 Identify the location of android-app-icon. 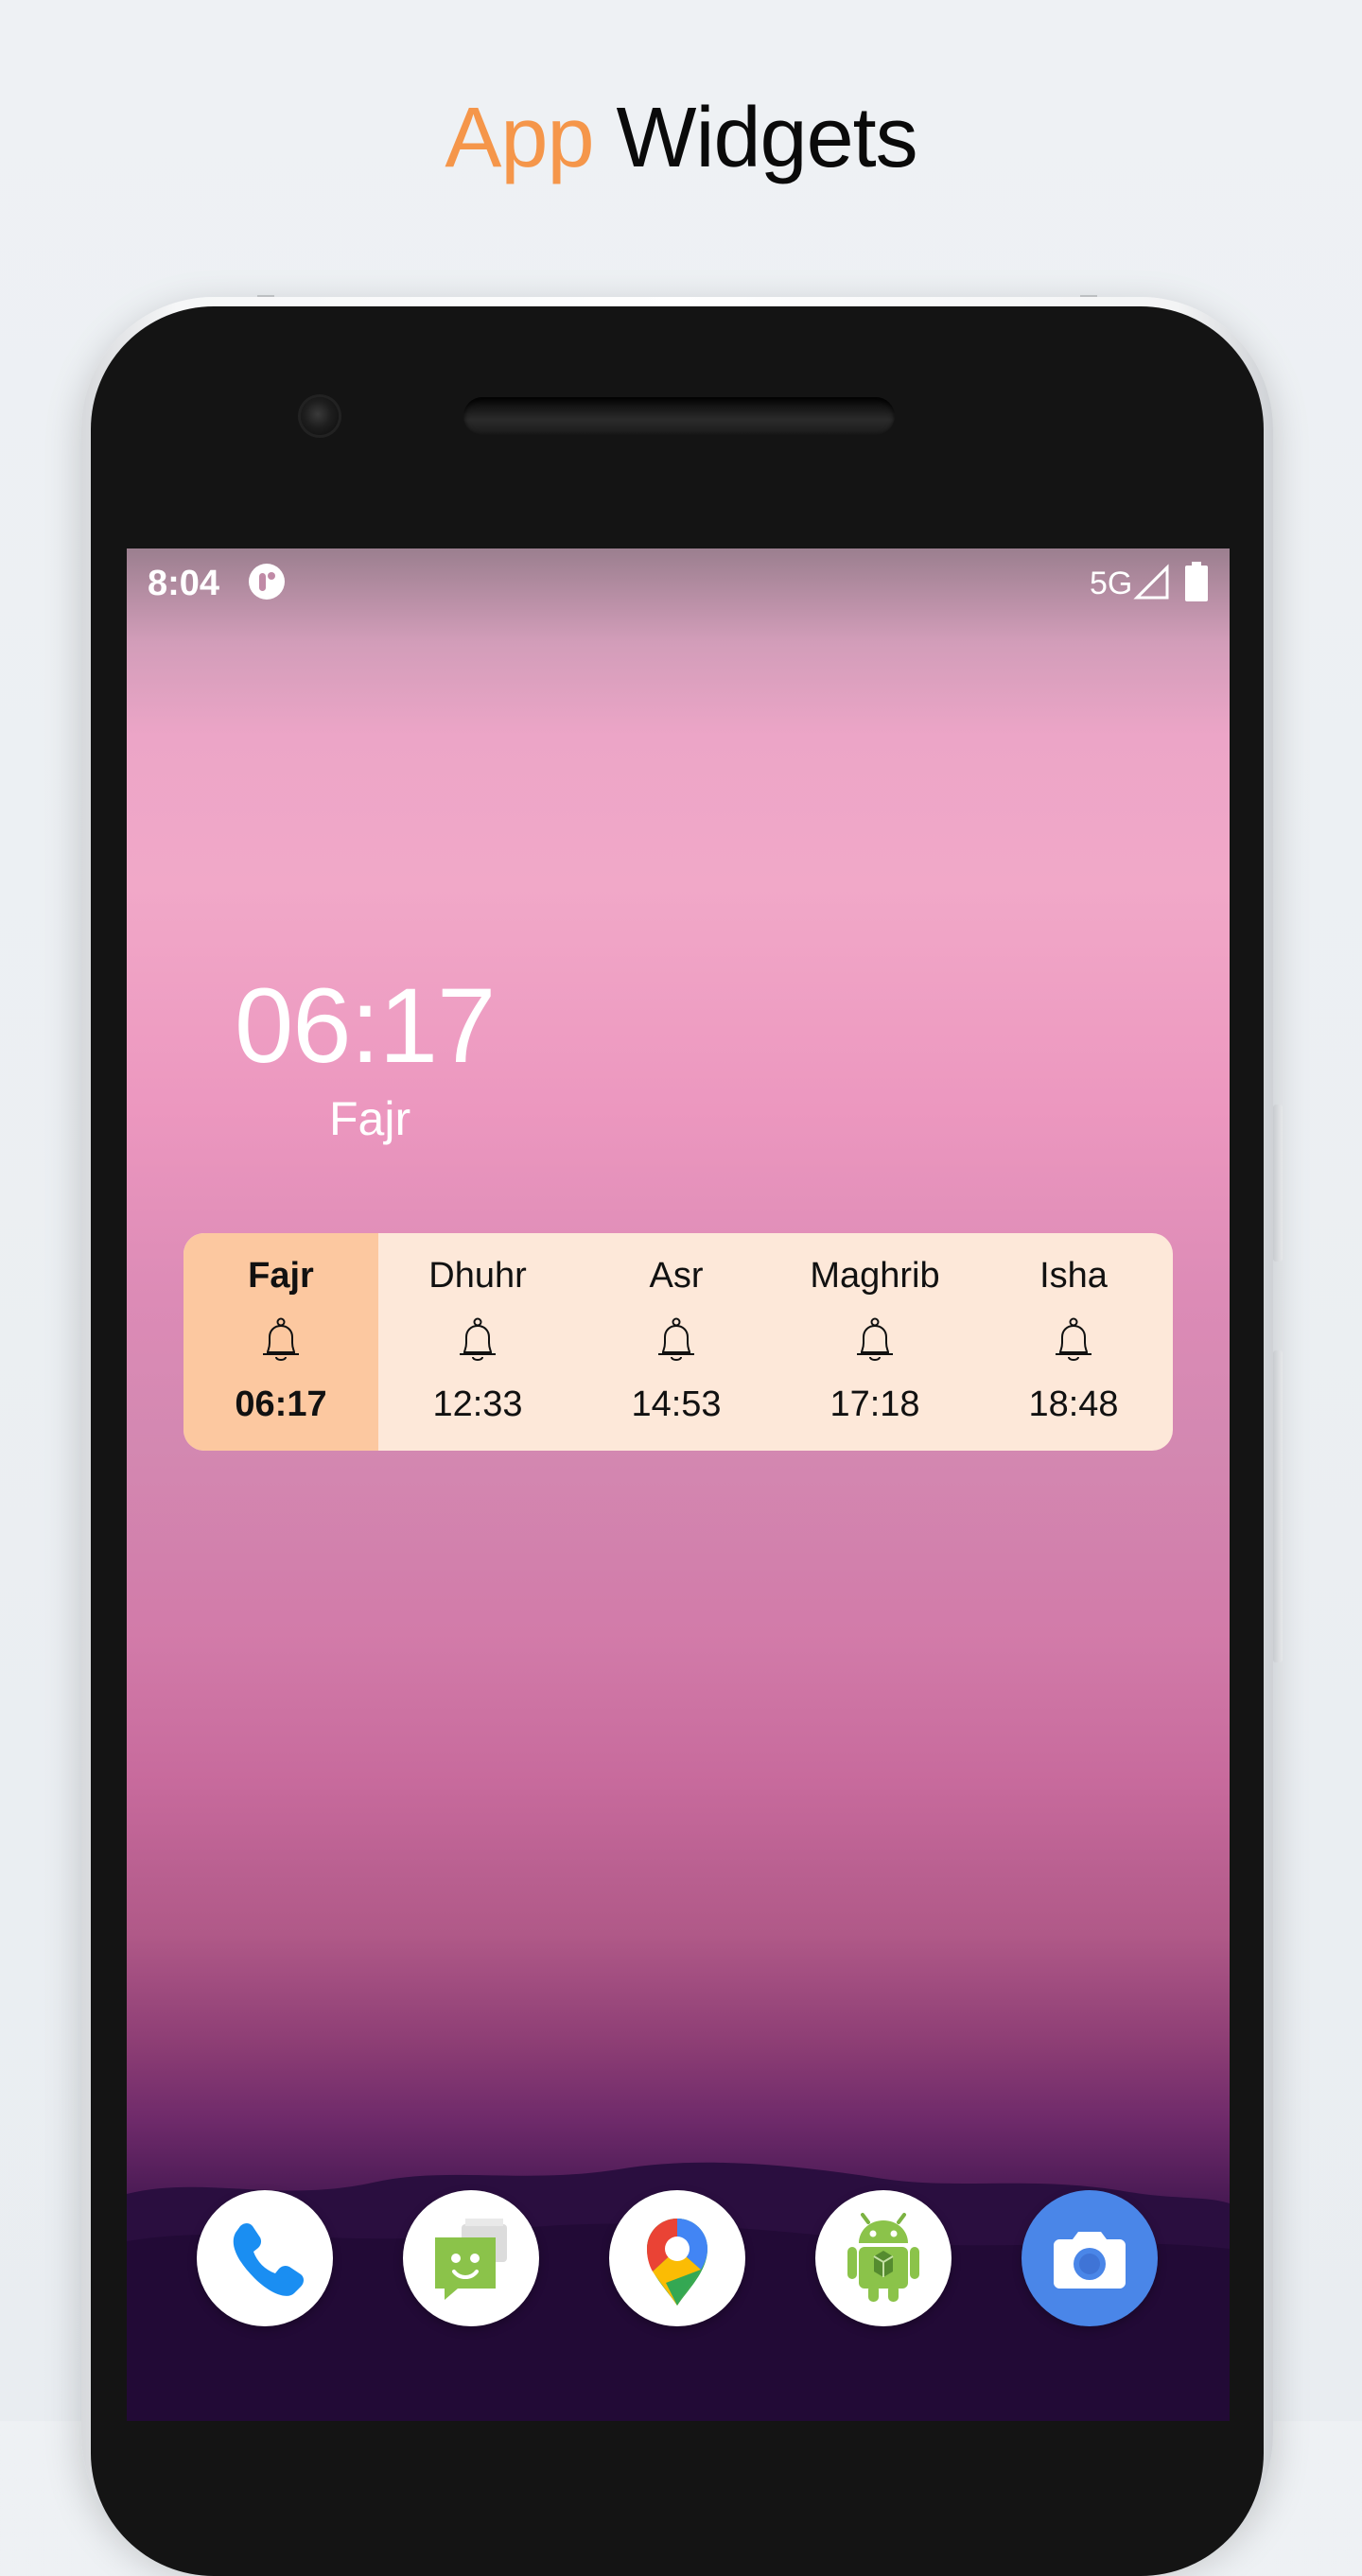
(883, 2257).